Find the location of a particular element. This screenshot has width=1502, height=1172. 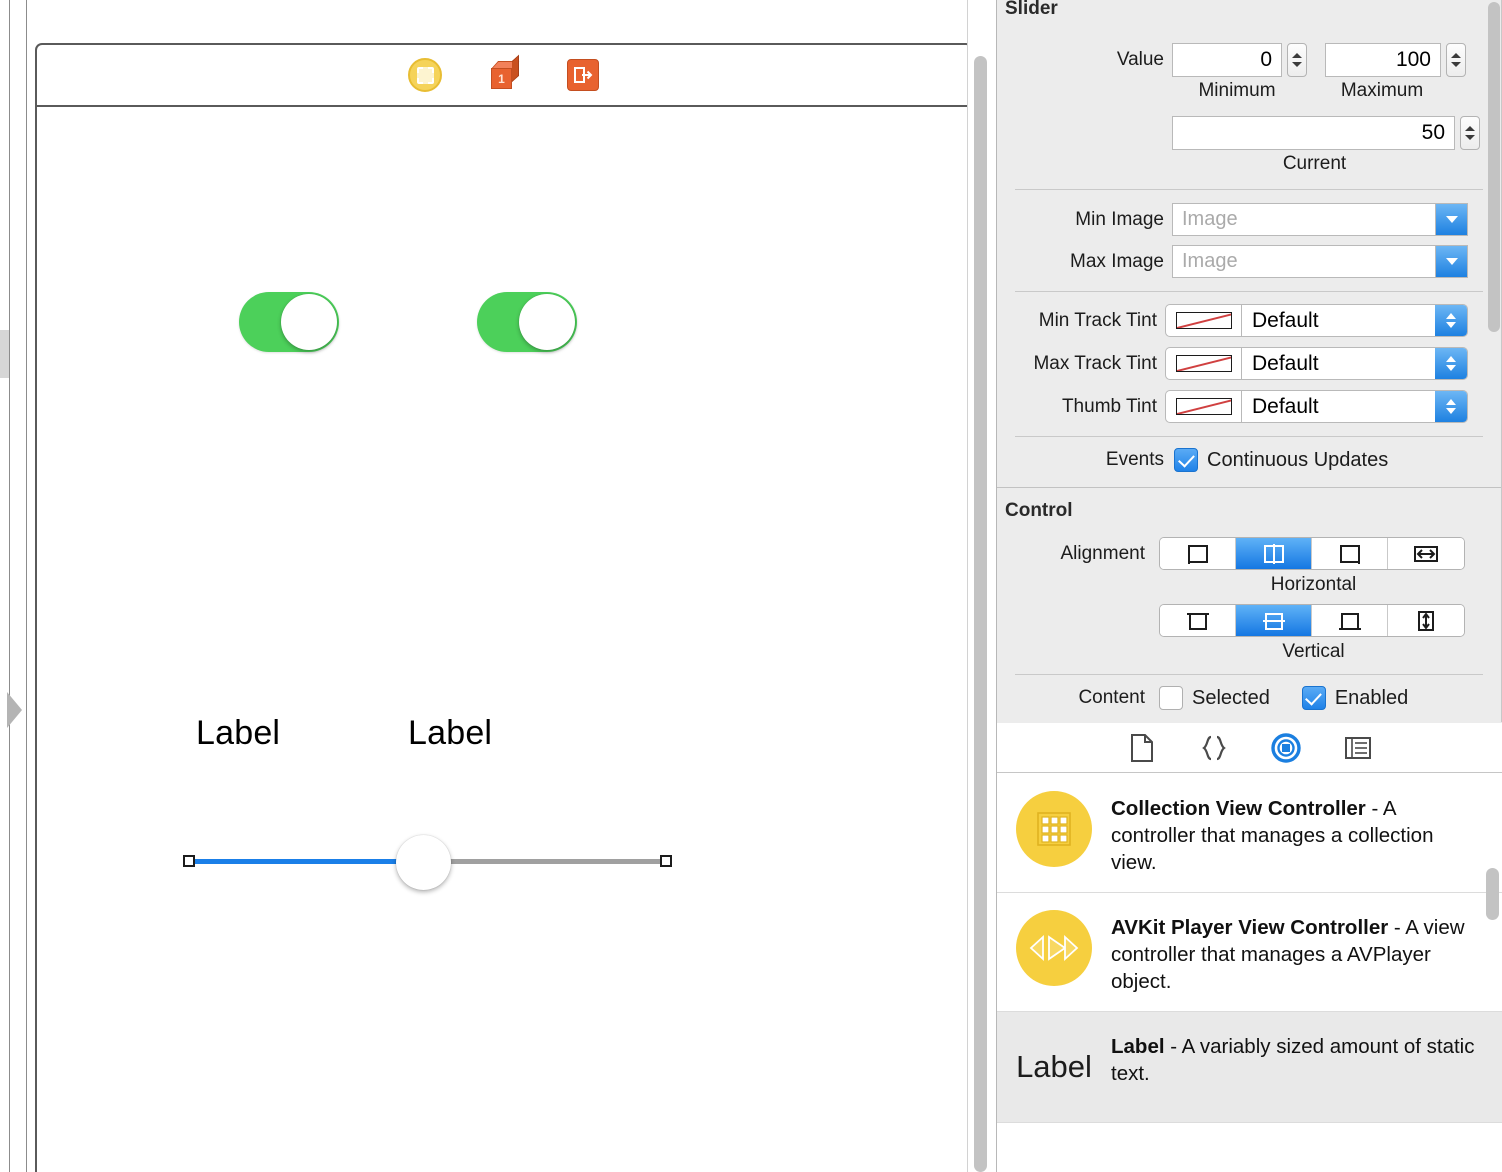

continuous-updates-label: Continuous Updates is located at coordinates (1298, 459).